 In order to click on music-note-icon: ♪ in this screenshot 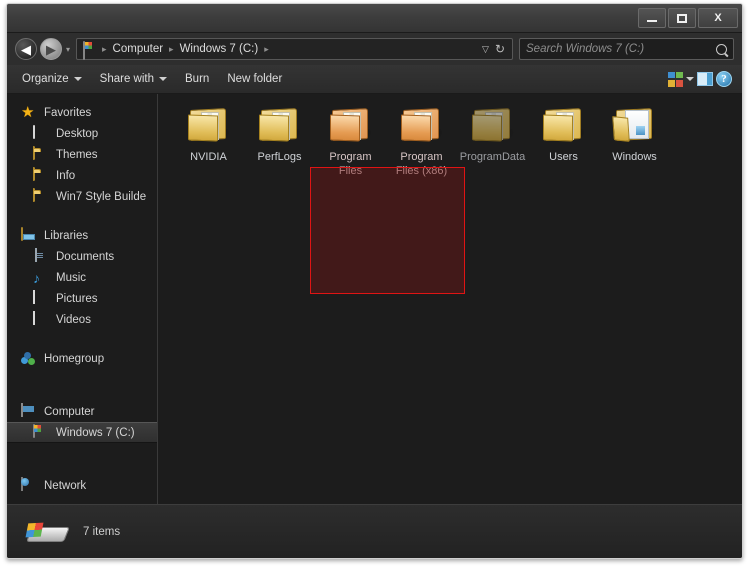, I will do `click(36, 277)`.